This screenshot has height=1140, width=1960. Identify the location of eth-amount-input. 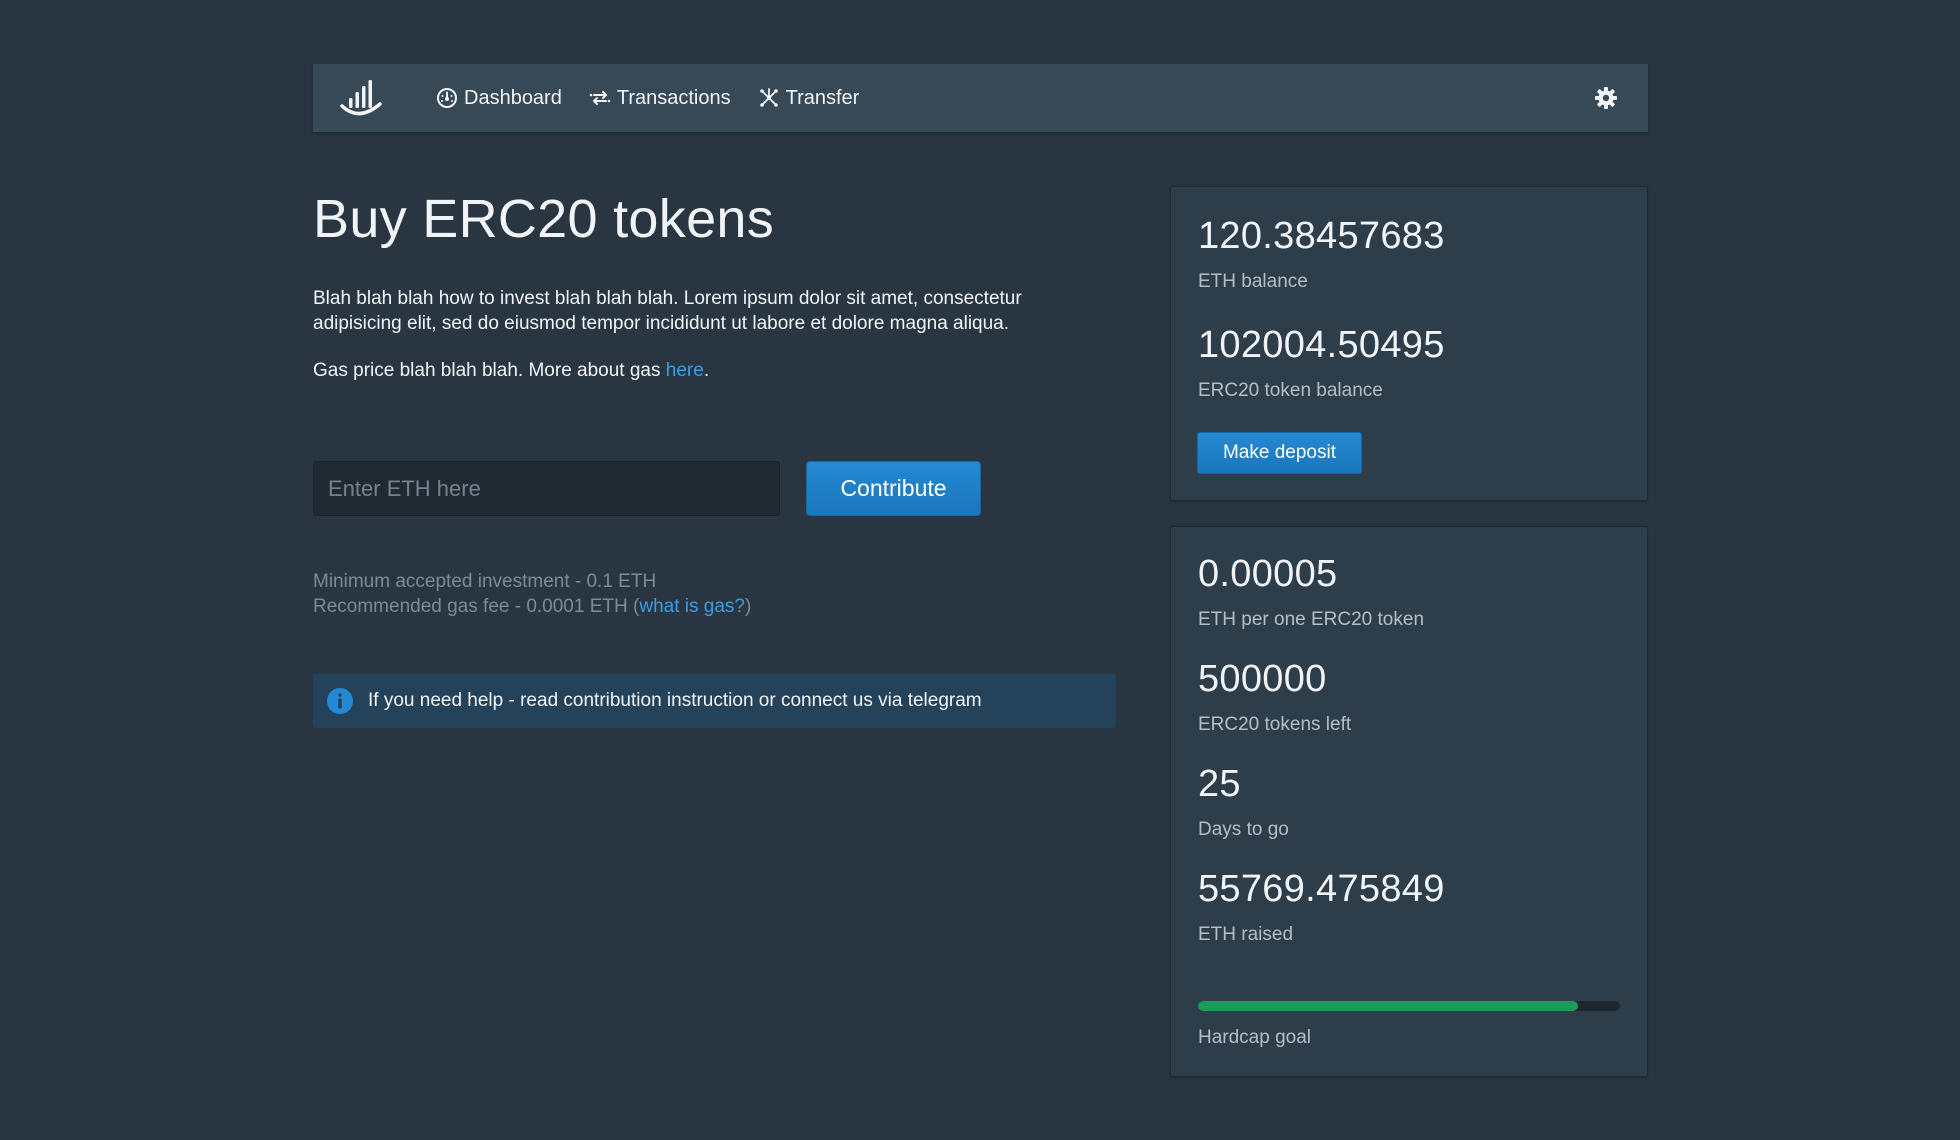
(546, 488).